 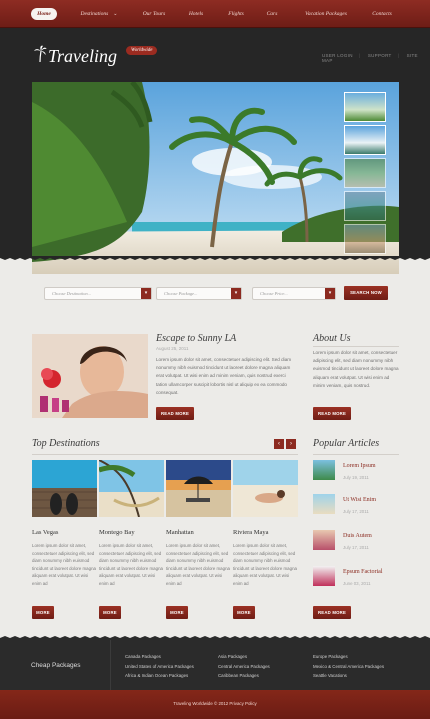 What do you see at coordinates (98, 293) in the screenshot?
I see `destination-select: Choose Destination... ▾` at bounding box center [98, 293].